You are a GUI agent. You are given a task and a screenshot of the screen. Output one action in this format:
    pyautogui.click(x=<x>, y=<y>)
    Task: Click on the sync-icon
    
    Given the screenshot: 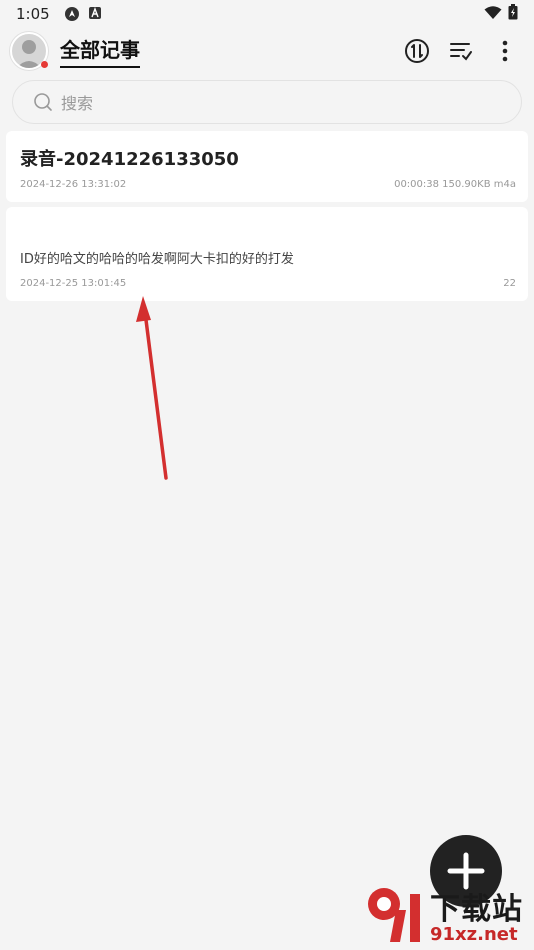 What is the action you would take?
    pyautogui.click(x=417, y=51)
    